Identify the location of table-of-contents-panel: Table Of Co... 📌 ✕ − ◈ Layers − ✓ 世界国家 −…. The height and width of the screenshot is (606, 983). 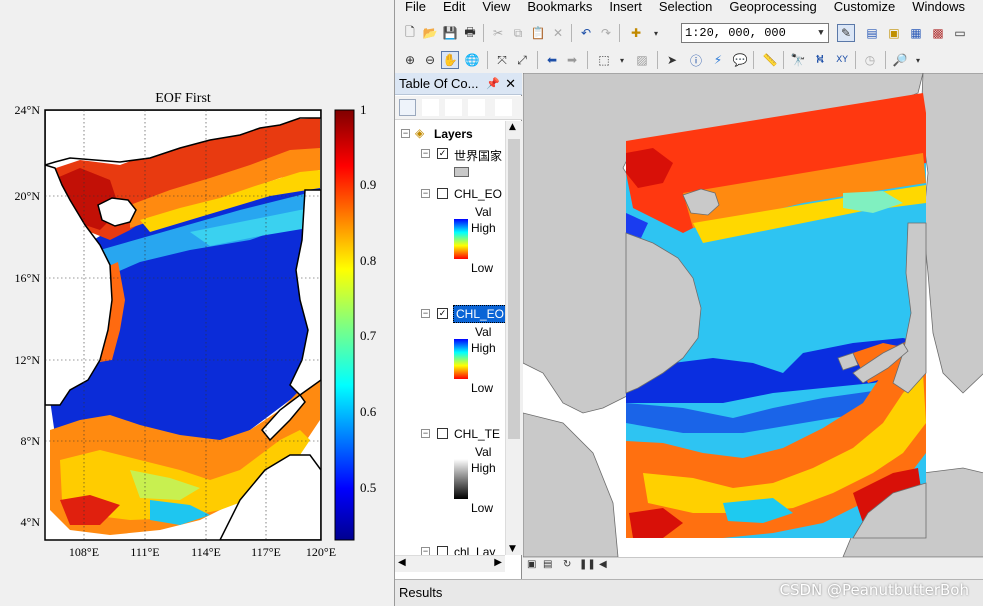
(458, 326).